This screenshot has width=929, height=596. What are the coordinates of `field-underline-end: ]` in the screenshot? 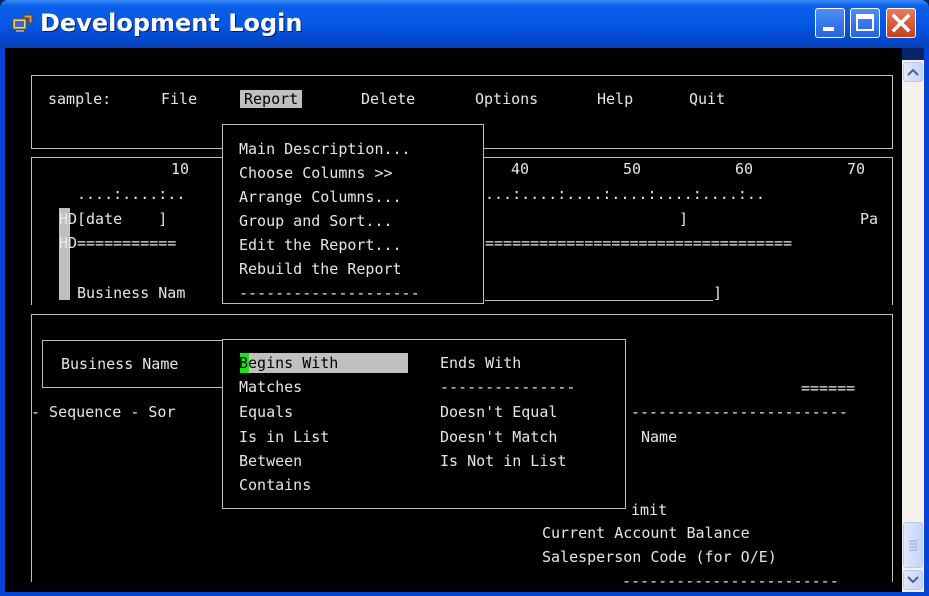 It's located at (718, 293).